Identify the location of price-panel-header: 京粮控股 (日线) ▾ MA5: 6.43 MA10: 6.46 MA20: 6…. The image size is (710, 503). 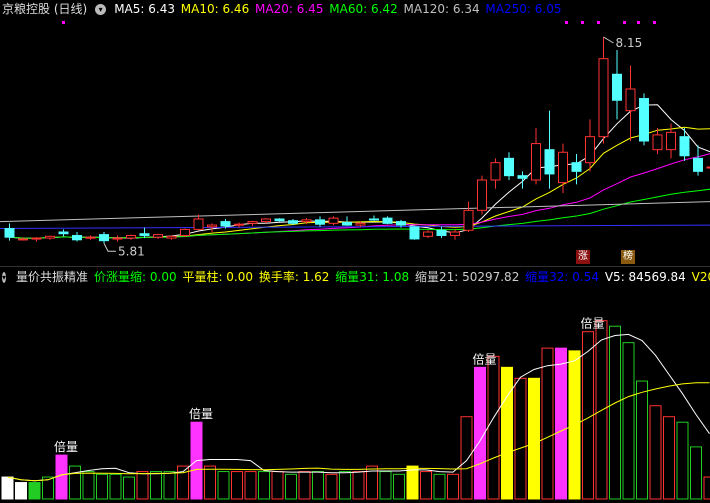
(355, 9).